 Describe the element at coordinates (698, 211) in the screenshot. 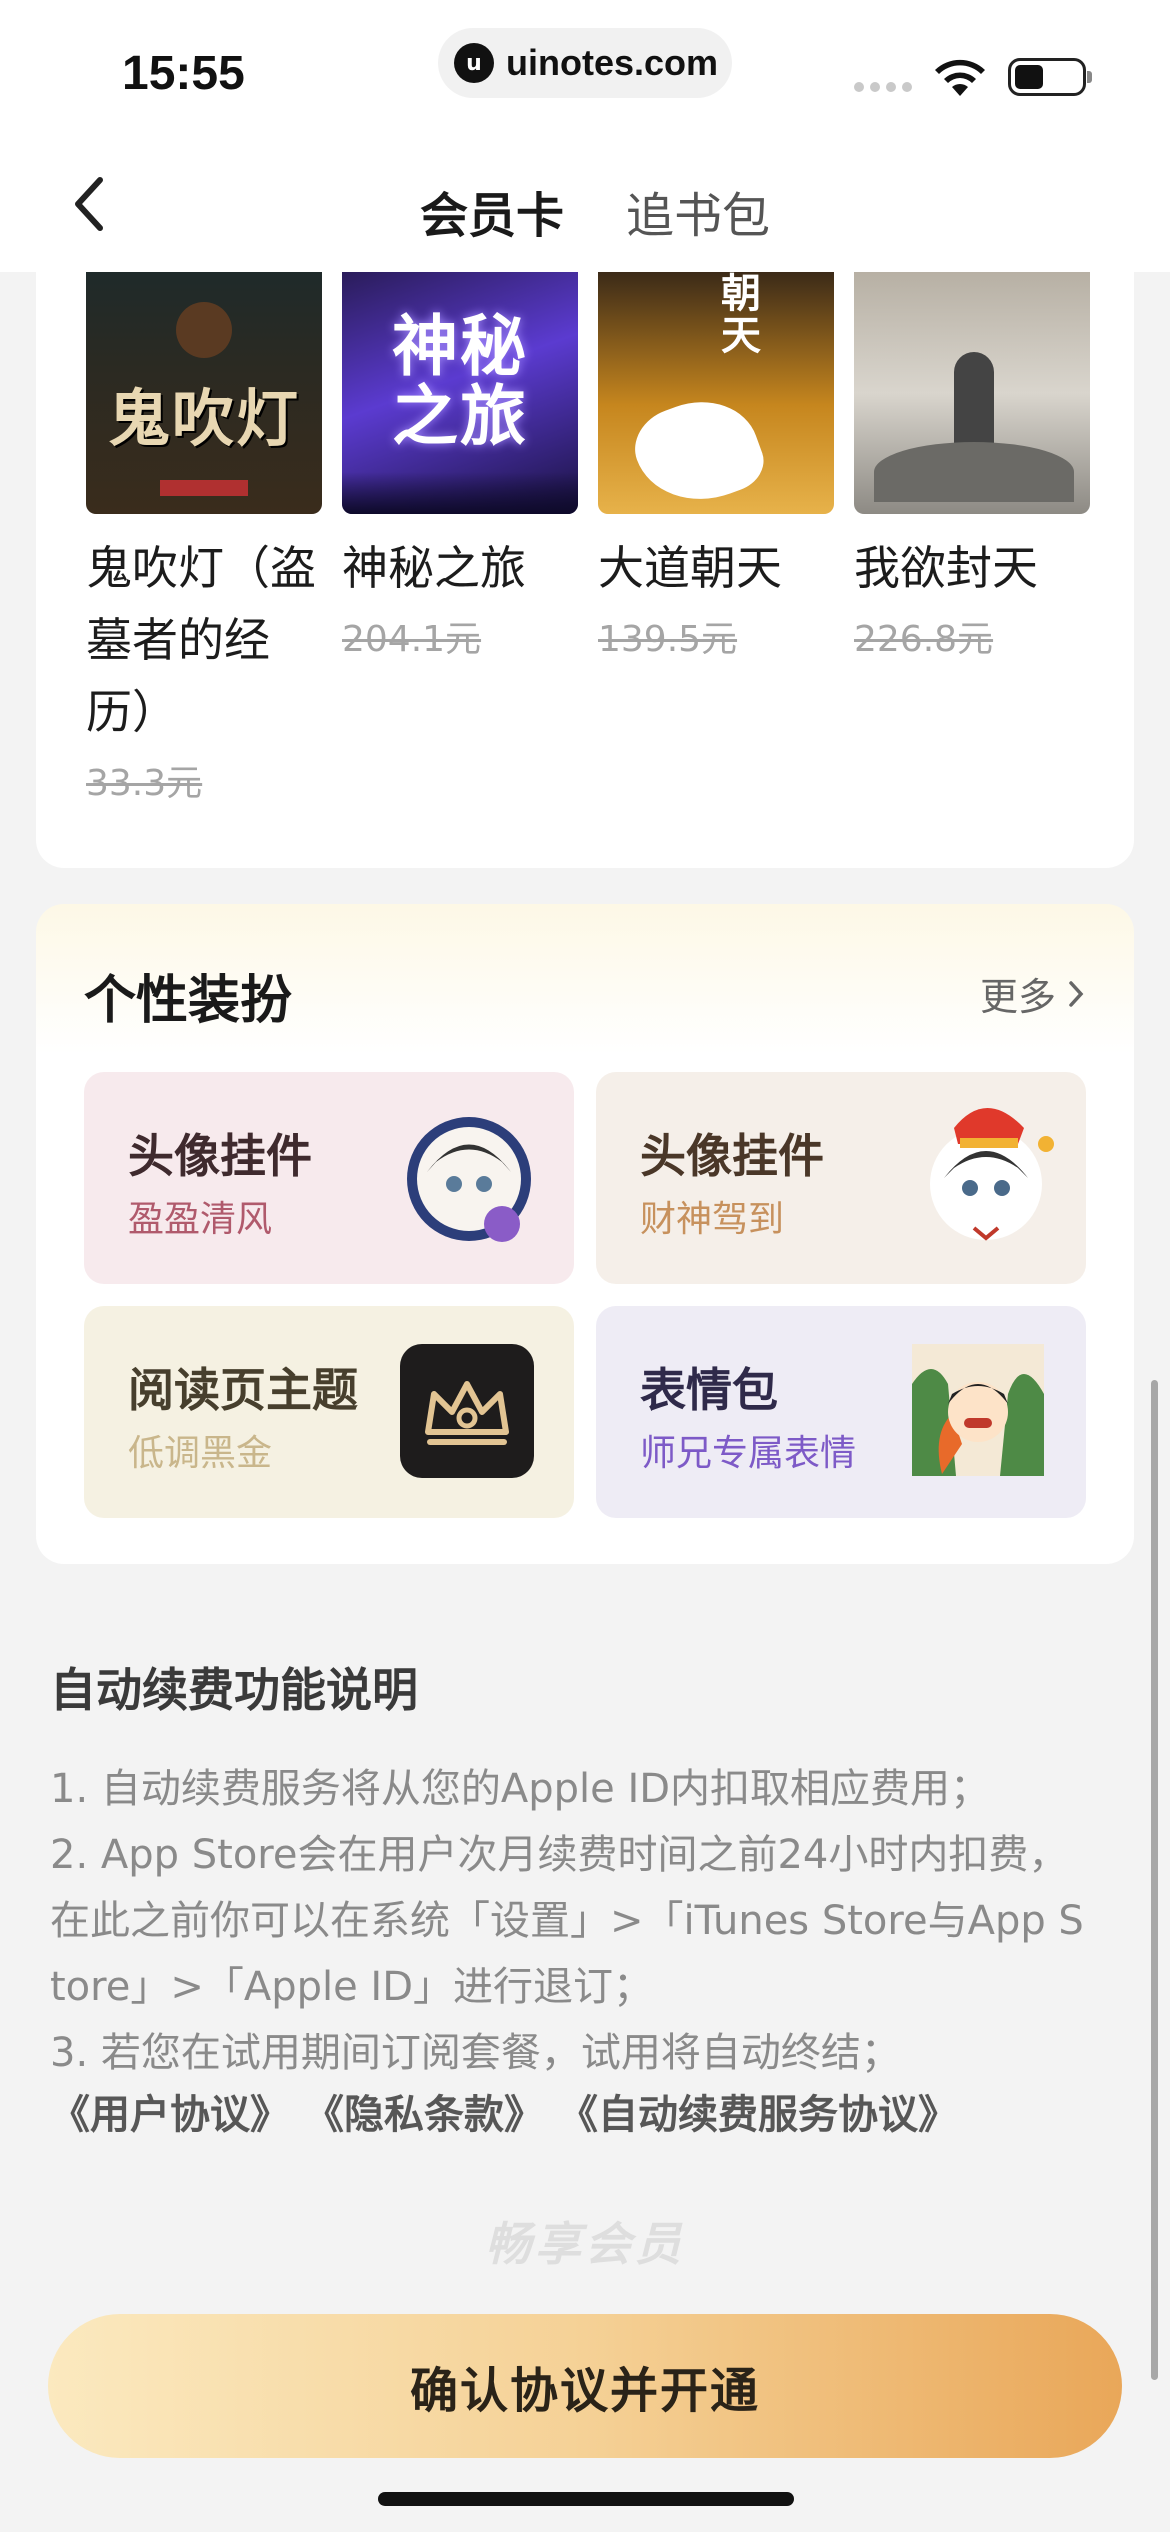

I see `tab-book-pack: 追书包` at that location.